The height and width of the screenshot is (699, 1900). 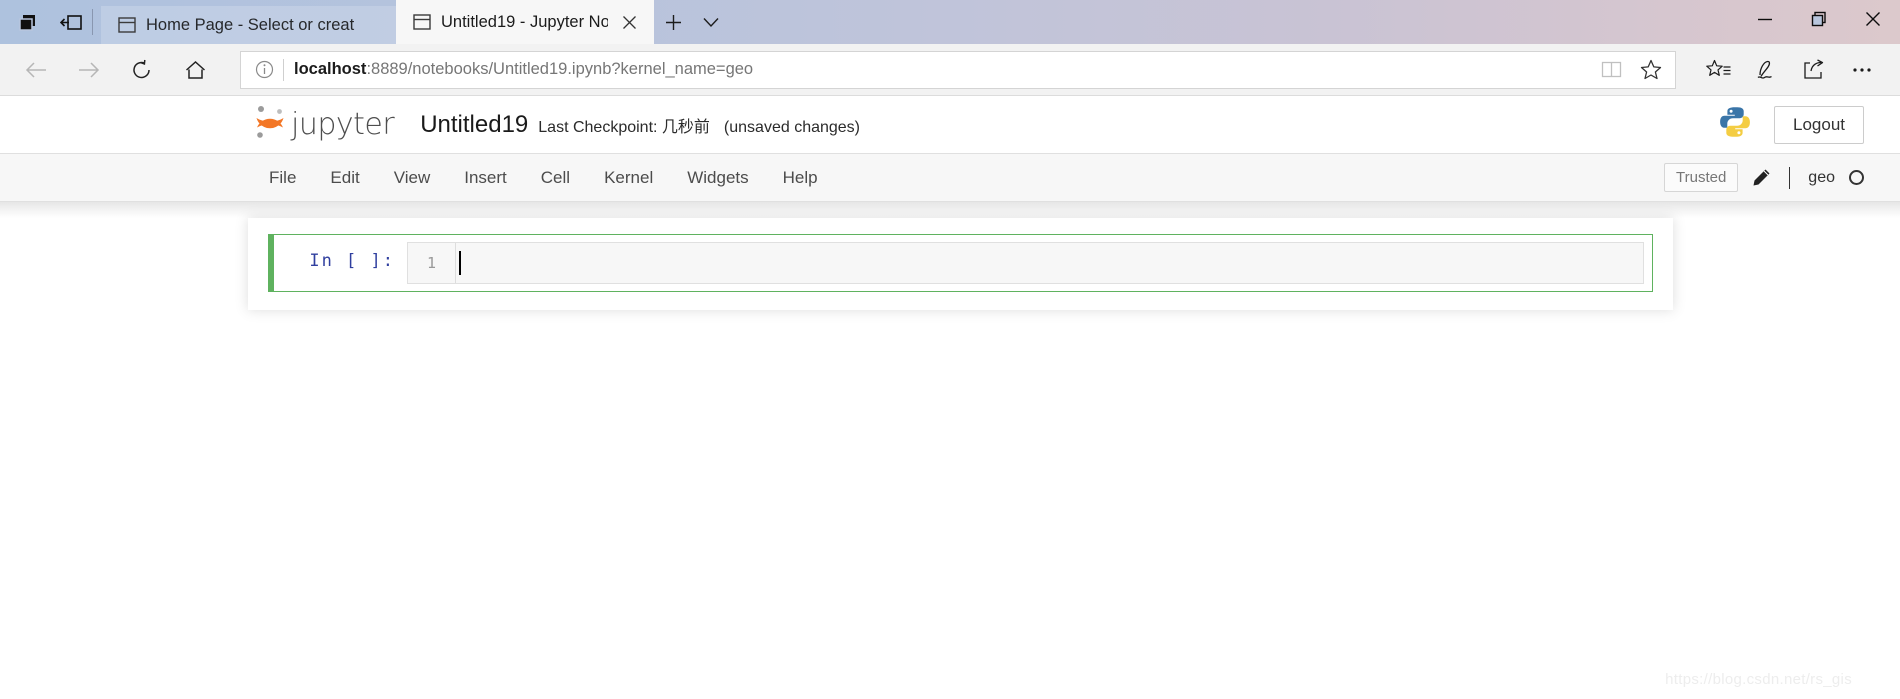 What do you see at coordinates (1766, 70) in the screenshot?
I see `pen-icon` at bounding box center [1766, 70].